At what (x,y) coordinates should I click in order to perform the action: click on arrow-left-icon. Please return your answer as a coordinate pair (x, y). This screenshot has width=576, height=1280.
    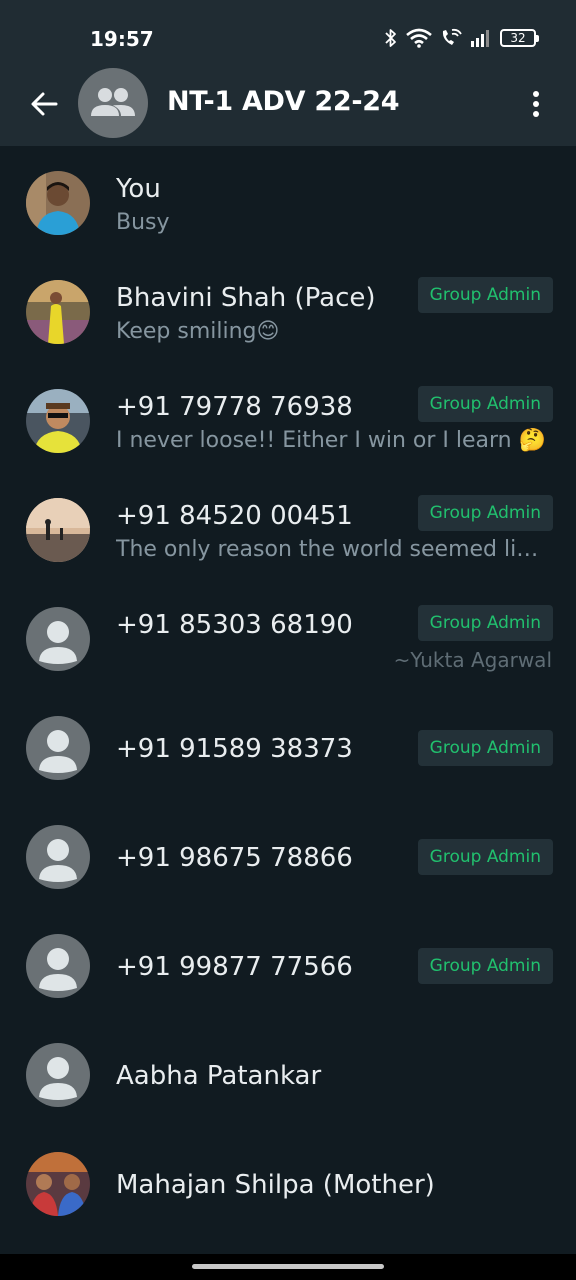
    Looking at the image, I should click on (44, 104).